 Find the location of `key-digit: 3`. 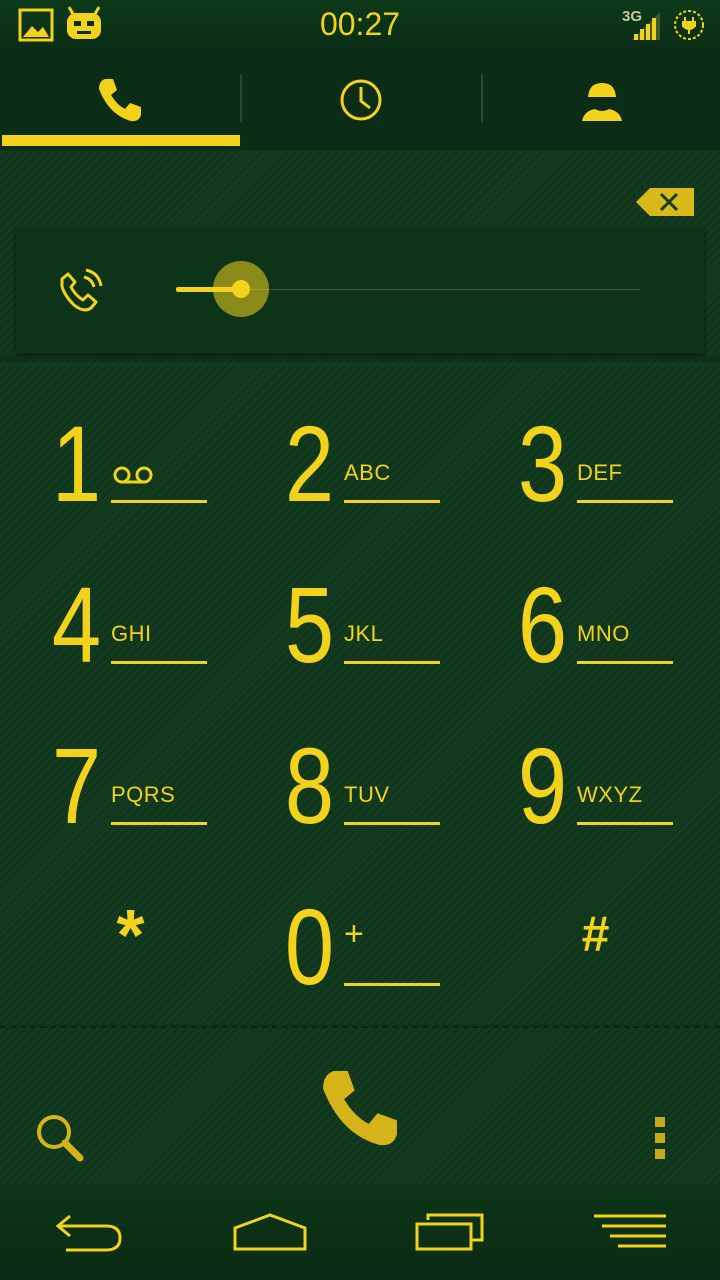

key-digit: 3 is located at coordinates (542, 463).